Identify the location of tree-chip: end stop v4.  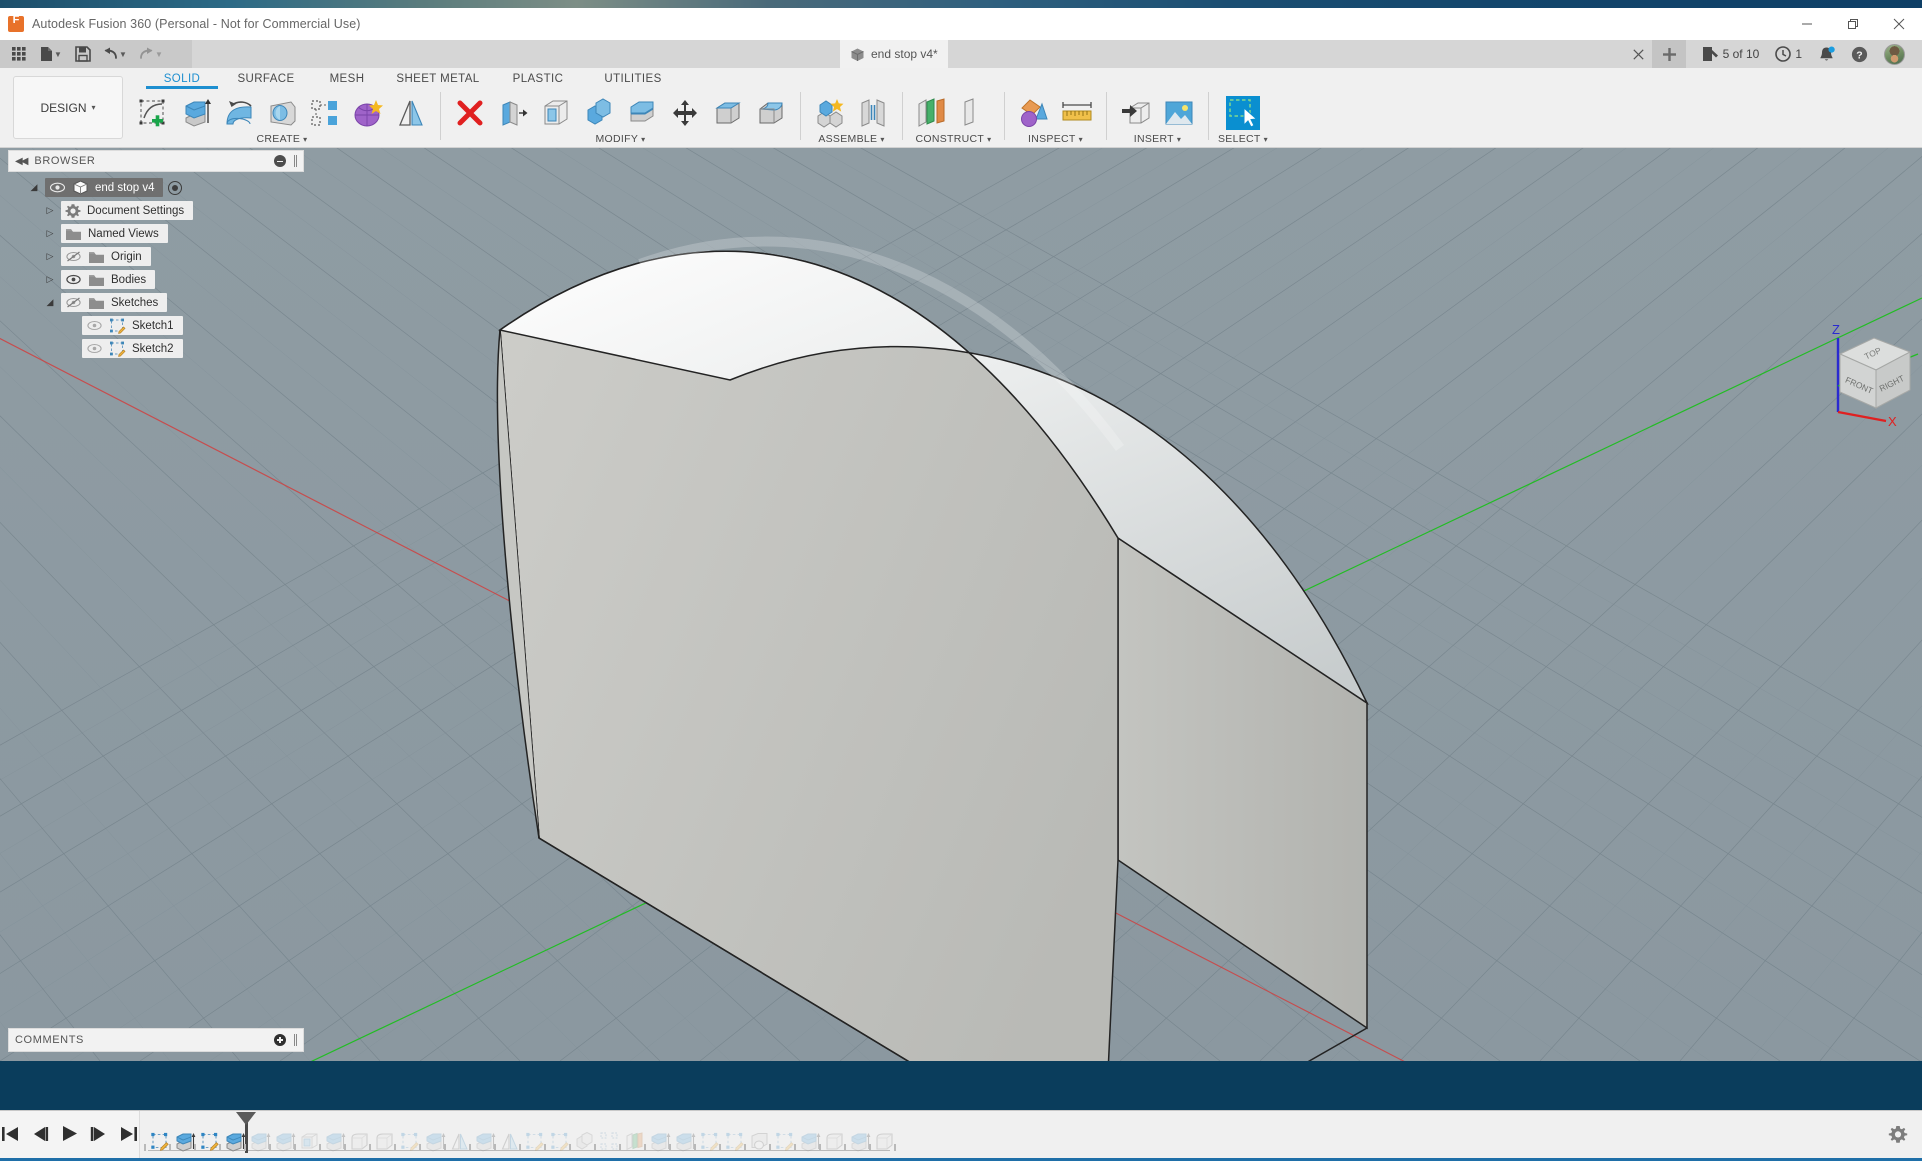
(104, 187).